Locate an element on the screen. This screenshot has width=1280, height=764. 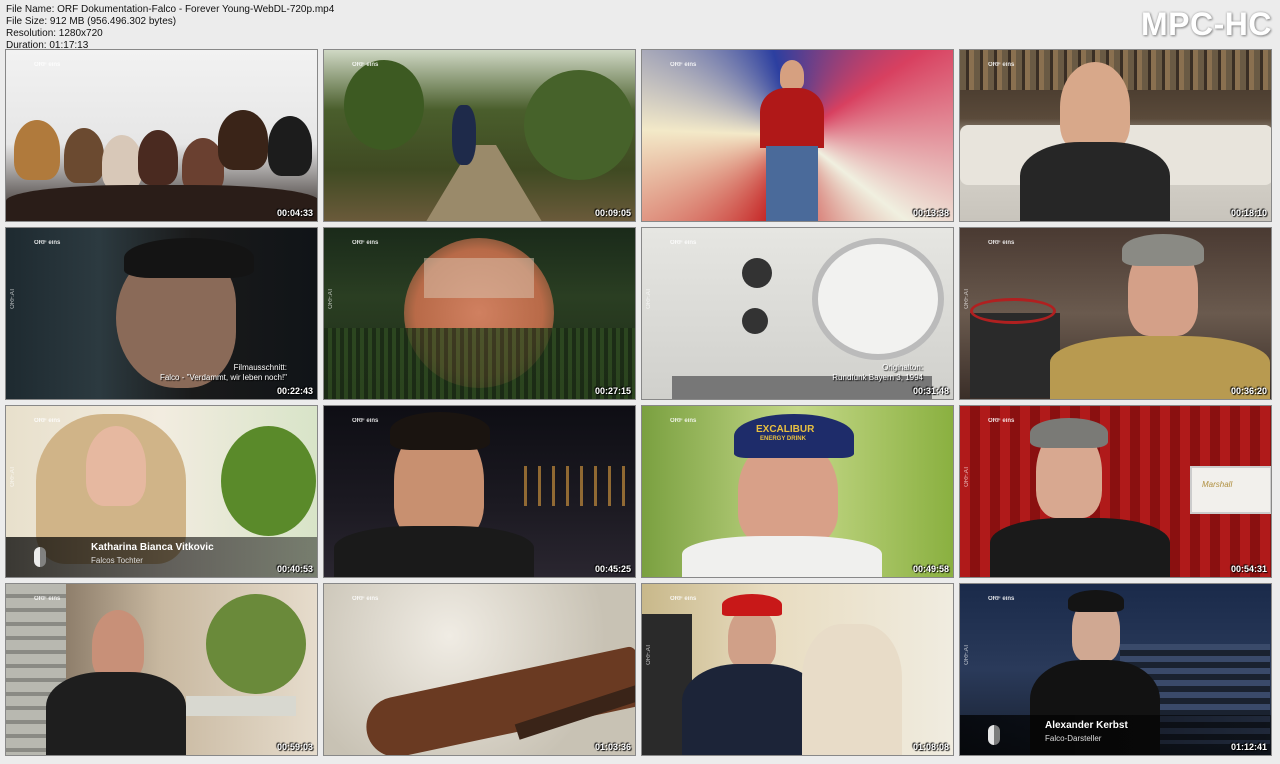
street-lights is located at coordinates (579, 486).